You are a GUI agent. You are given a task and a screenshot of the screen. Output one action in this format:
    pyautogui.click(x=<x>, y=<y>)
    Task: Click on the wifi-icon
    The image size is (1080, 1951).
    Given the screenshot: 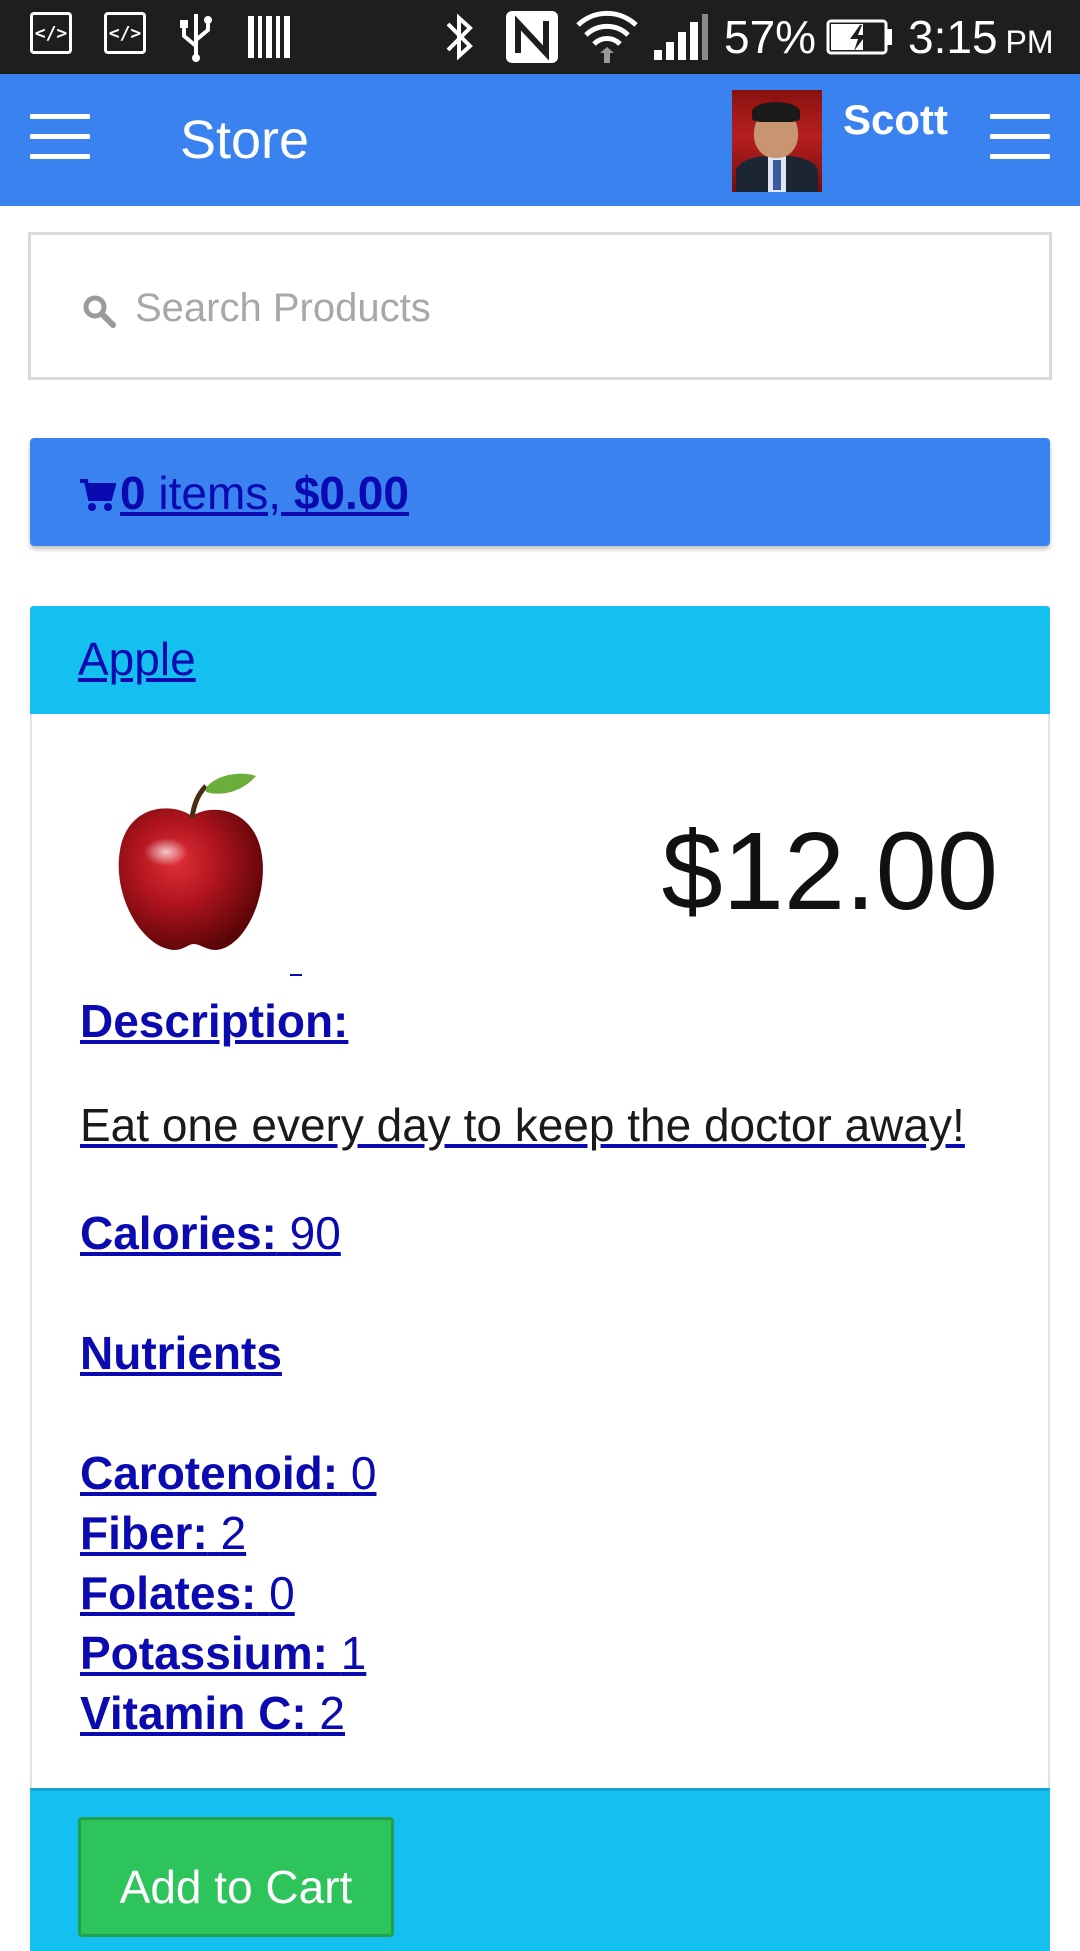 What is the action you would take?
    pyautogui.click(x=607, y=36)
    